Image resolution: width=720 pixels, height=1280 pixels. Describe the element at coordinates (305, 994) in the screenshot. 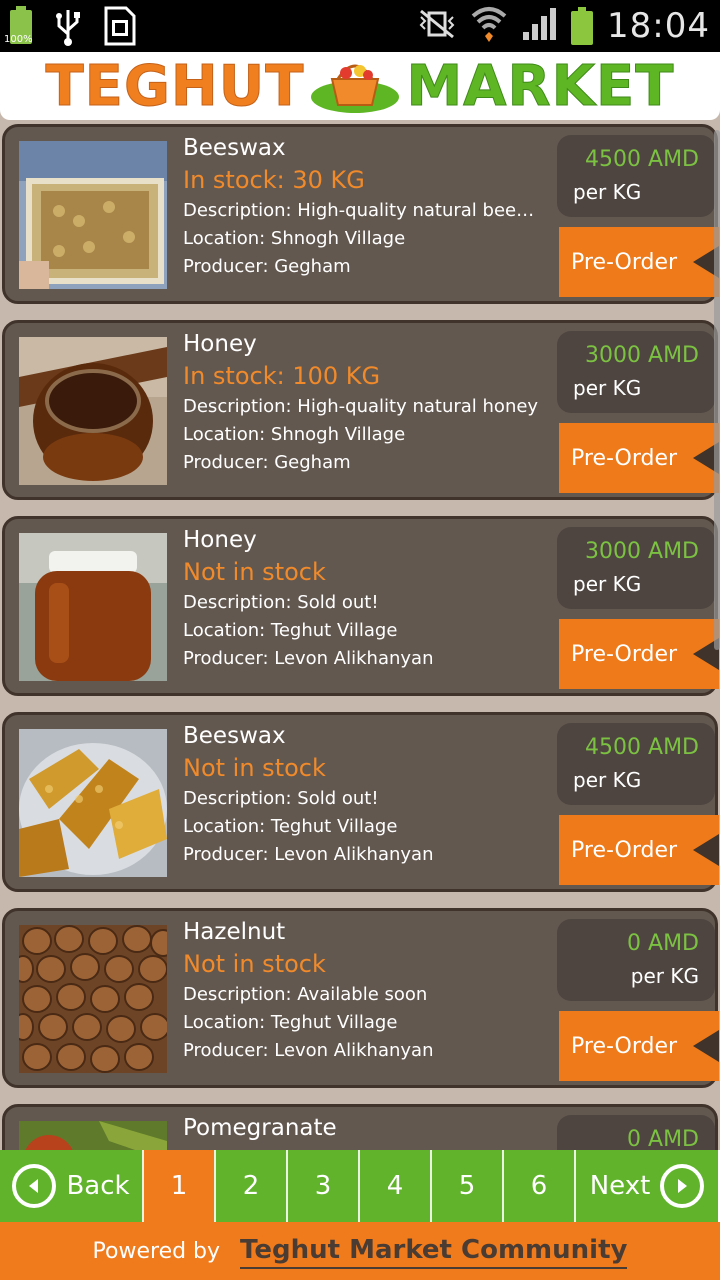

I see `product-description: Description: Available soon` at that location.